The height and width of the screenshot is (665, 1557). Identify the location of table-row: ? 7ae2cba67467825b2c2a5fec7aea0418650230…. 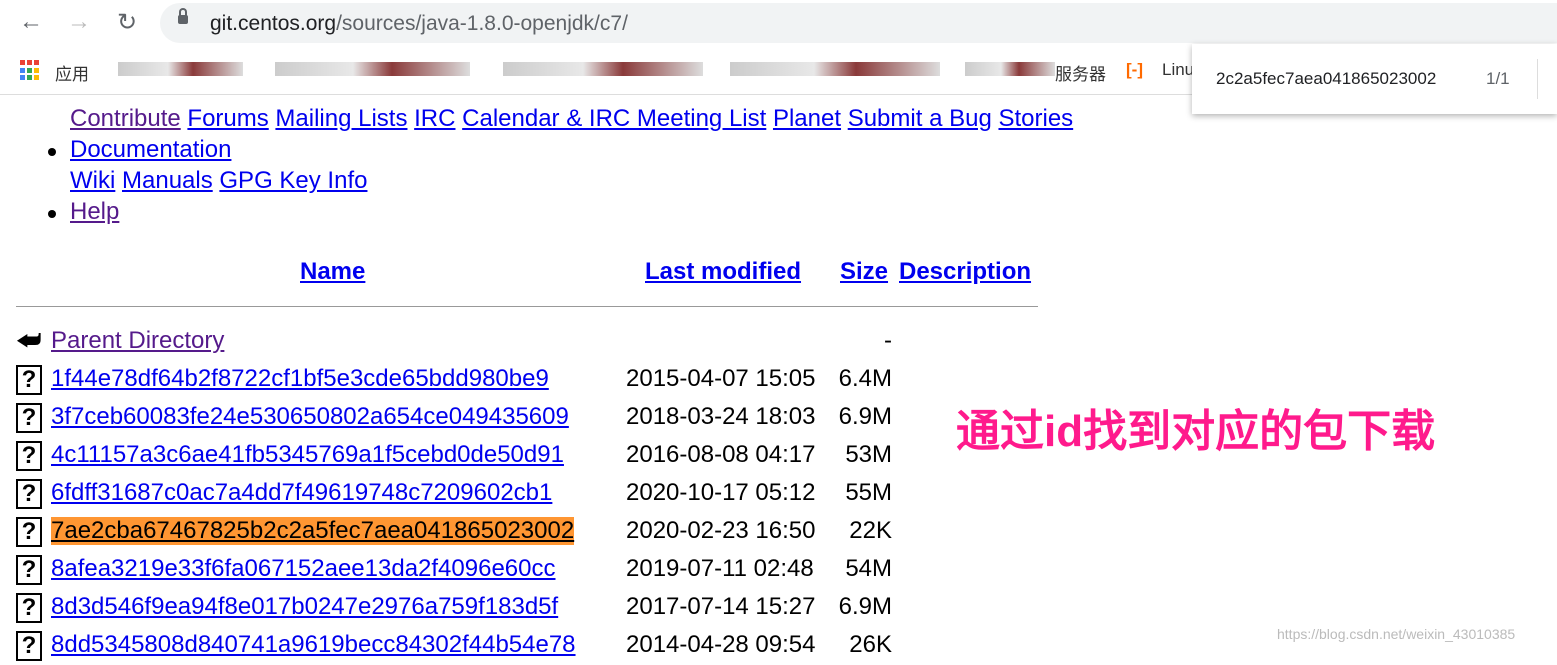
(456, 533).